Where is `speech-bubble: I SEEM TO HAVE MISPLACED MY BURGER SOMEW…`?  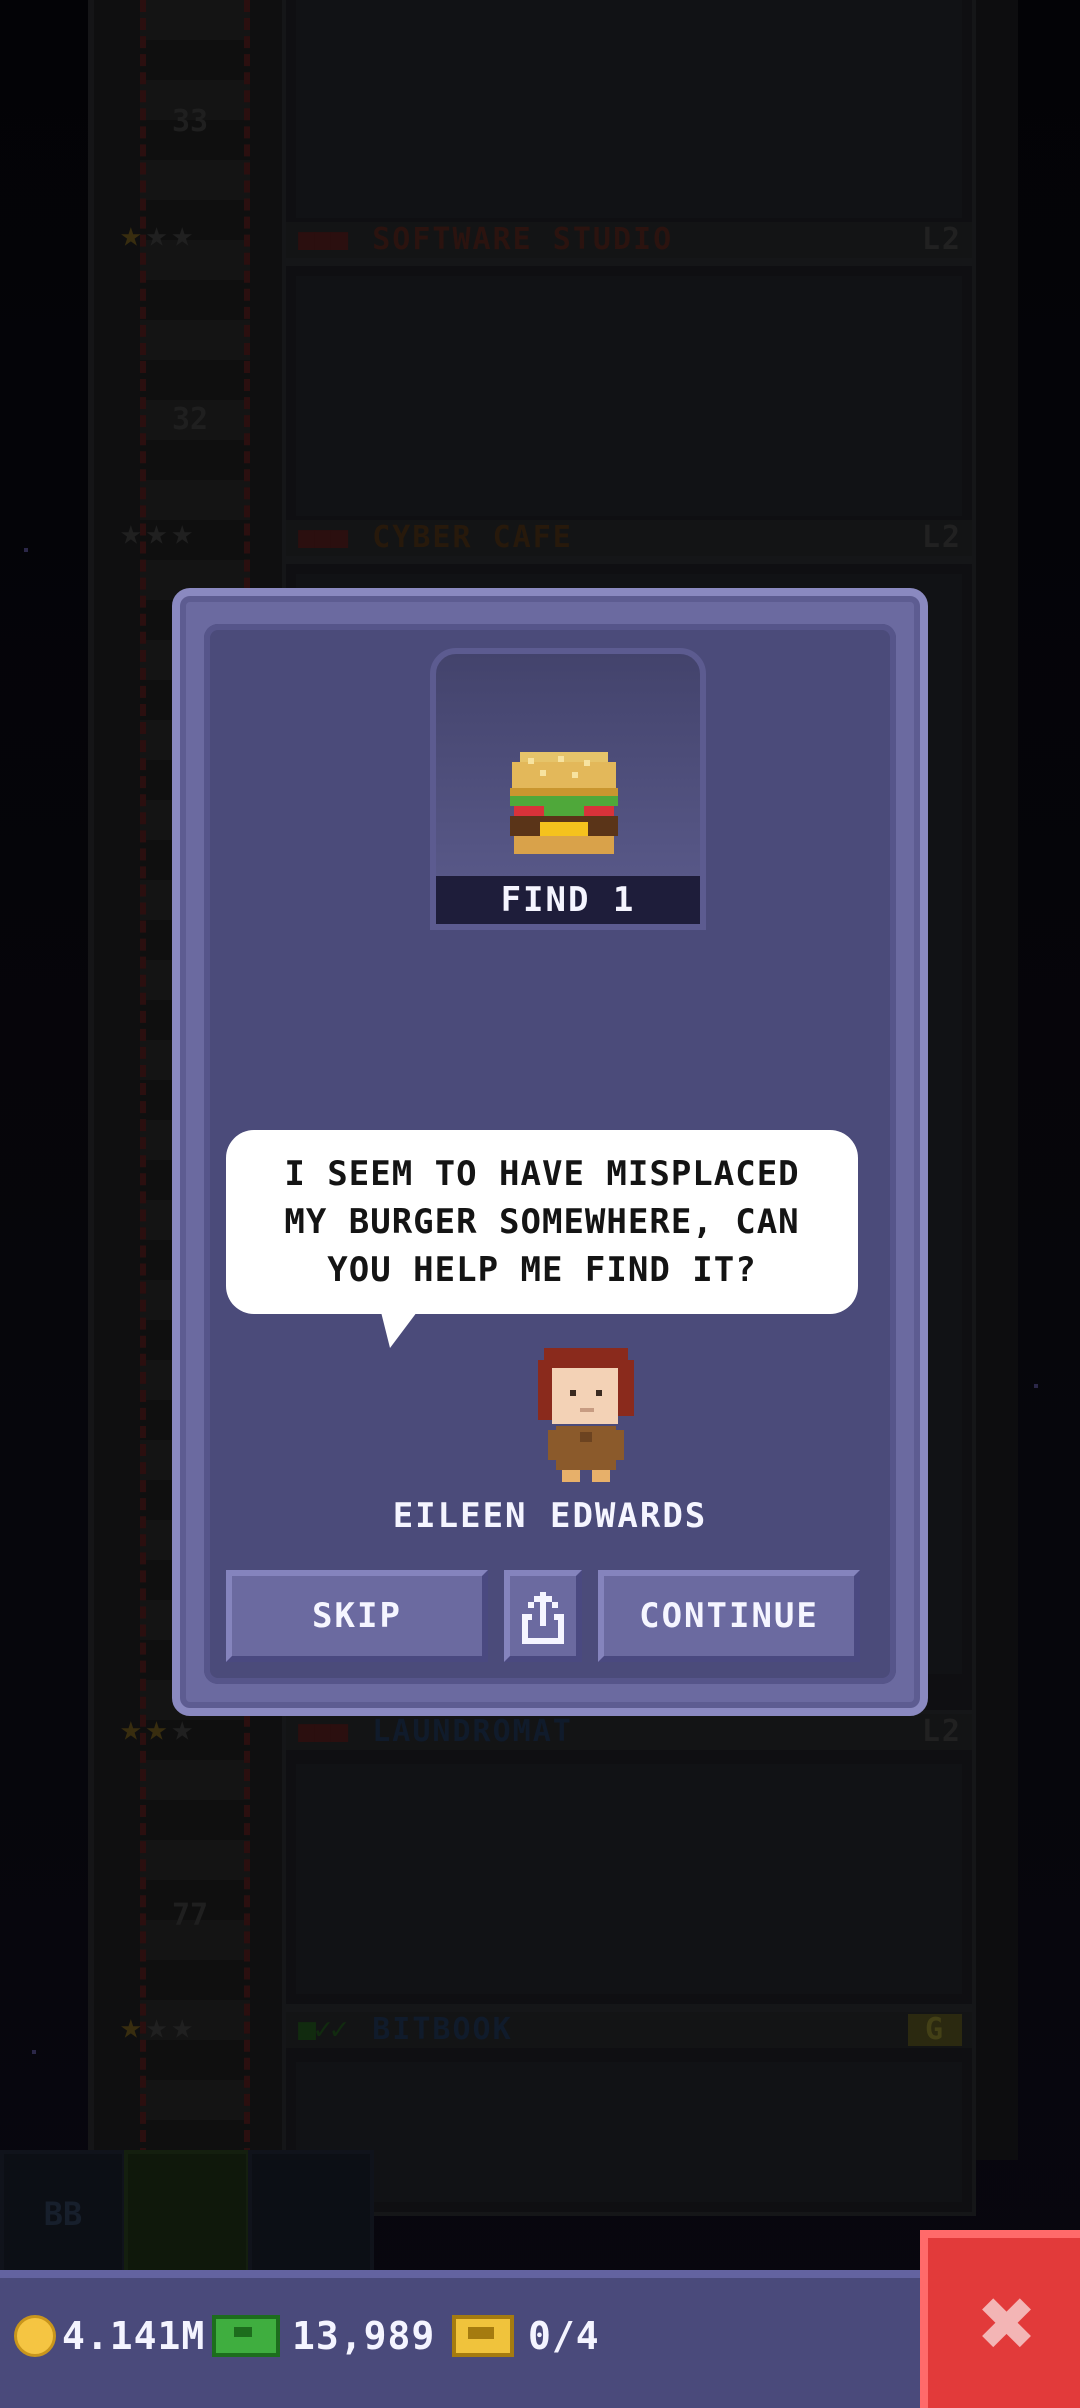
speech-bubble: I SEEM TO HAVE MISPLACED MY BURGER SOMEW… is located at coordinates (542, 1222).